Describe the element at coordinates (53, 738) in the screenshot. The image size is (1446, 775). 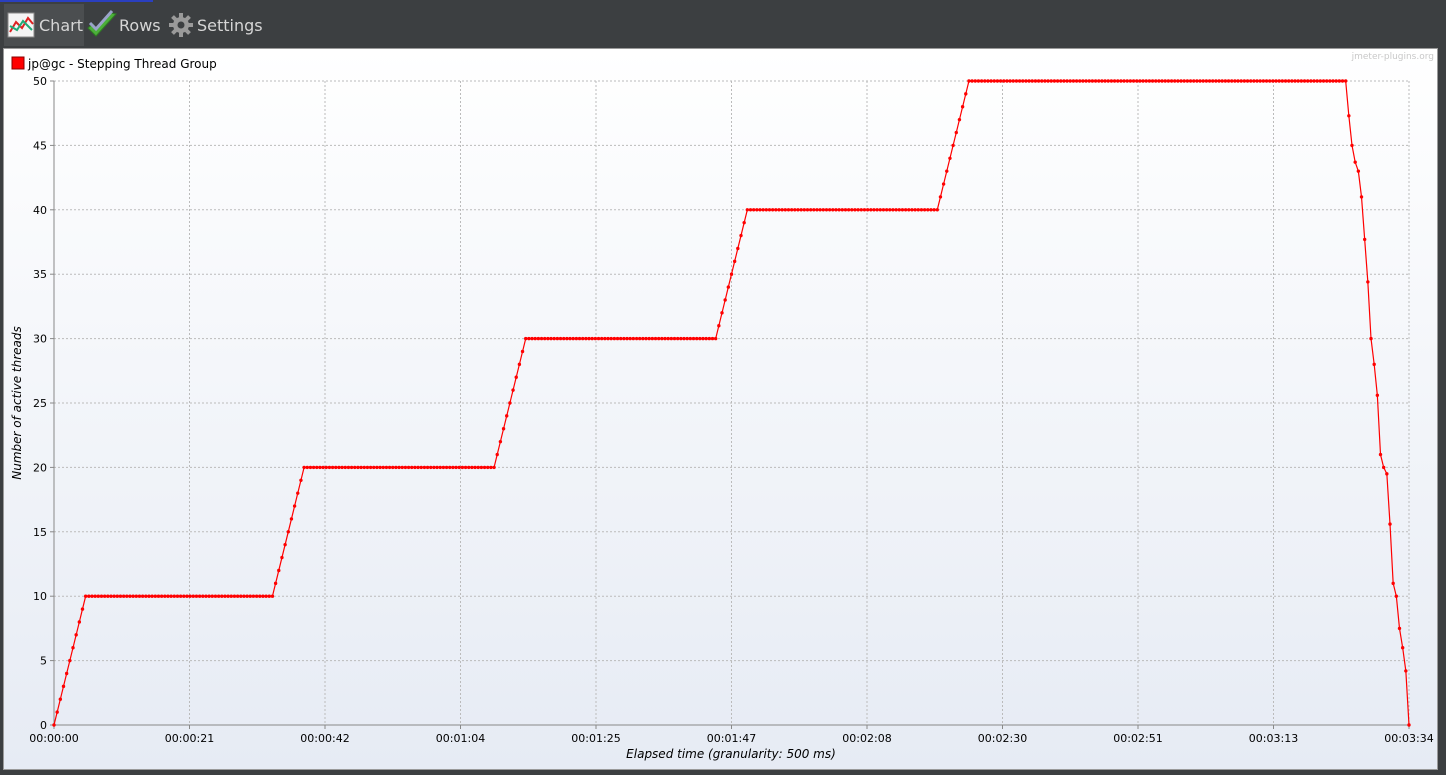
I see `x-tick-label: 00:00:00` at that location.